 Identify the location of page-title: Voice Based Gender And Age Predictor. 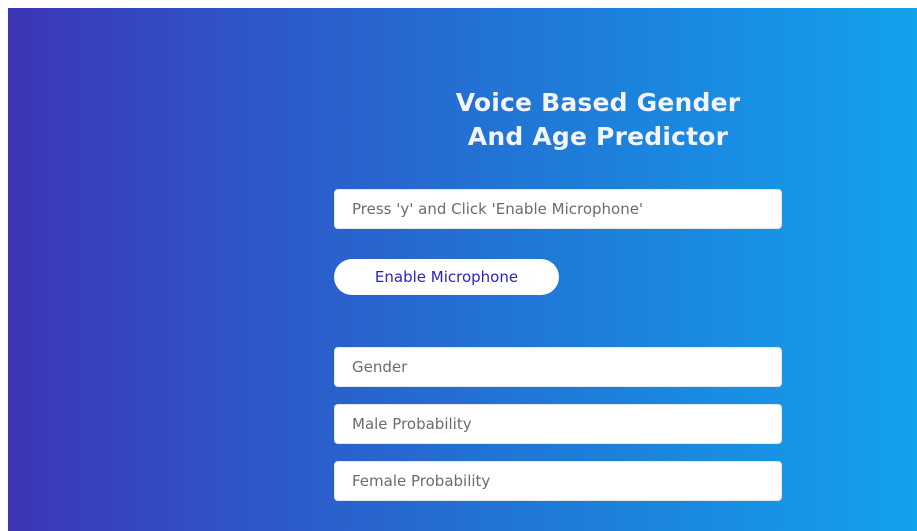
(598, 120).